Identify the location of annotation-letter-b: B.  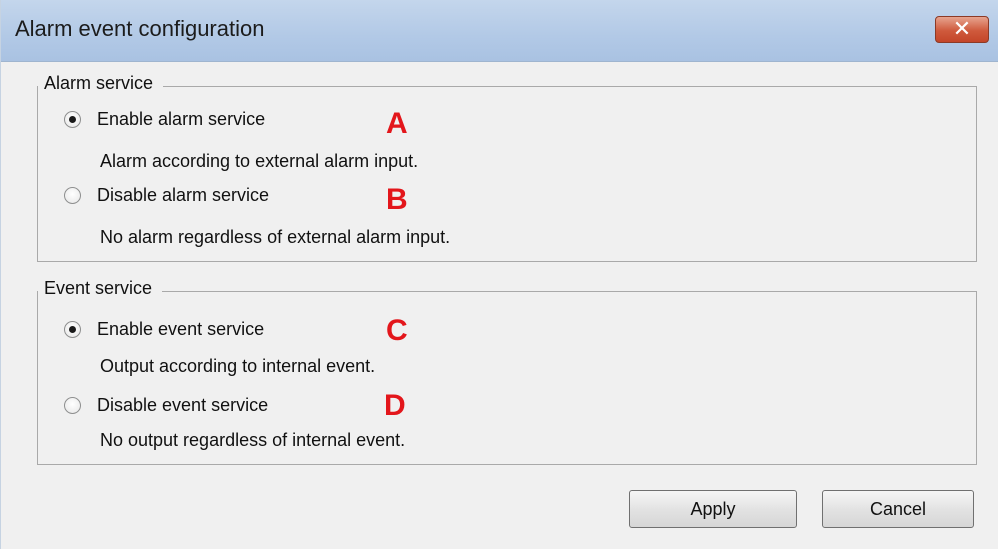
(397, 199).